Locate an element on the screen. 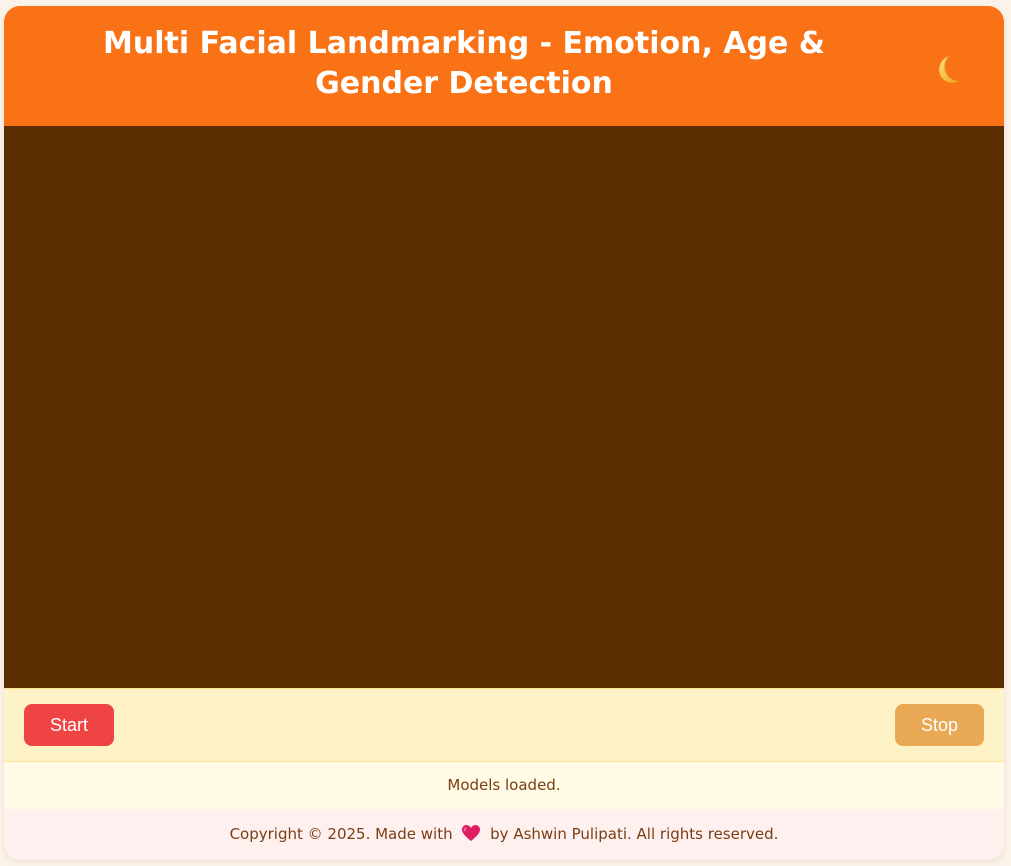  status-message: Models loaded. is located at coordinates (504, 785).